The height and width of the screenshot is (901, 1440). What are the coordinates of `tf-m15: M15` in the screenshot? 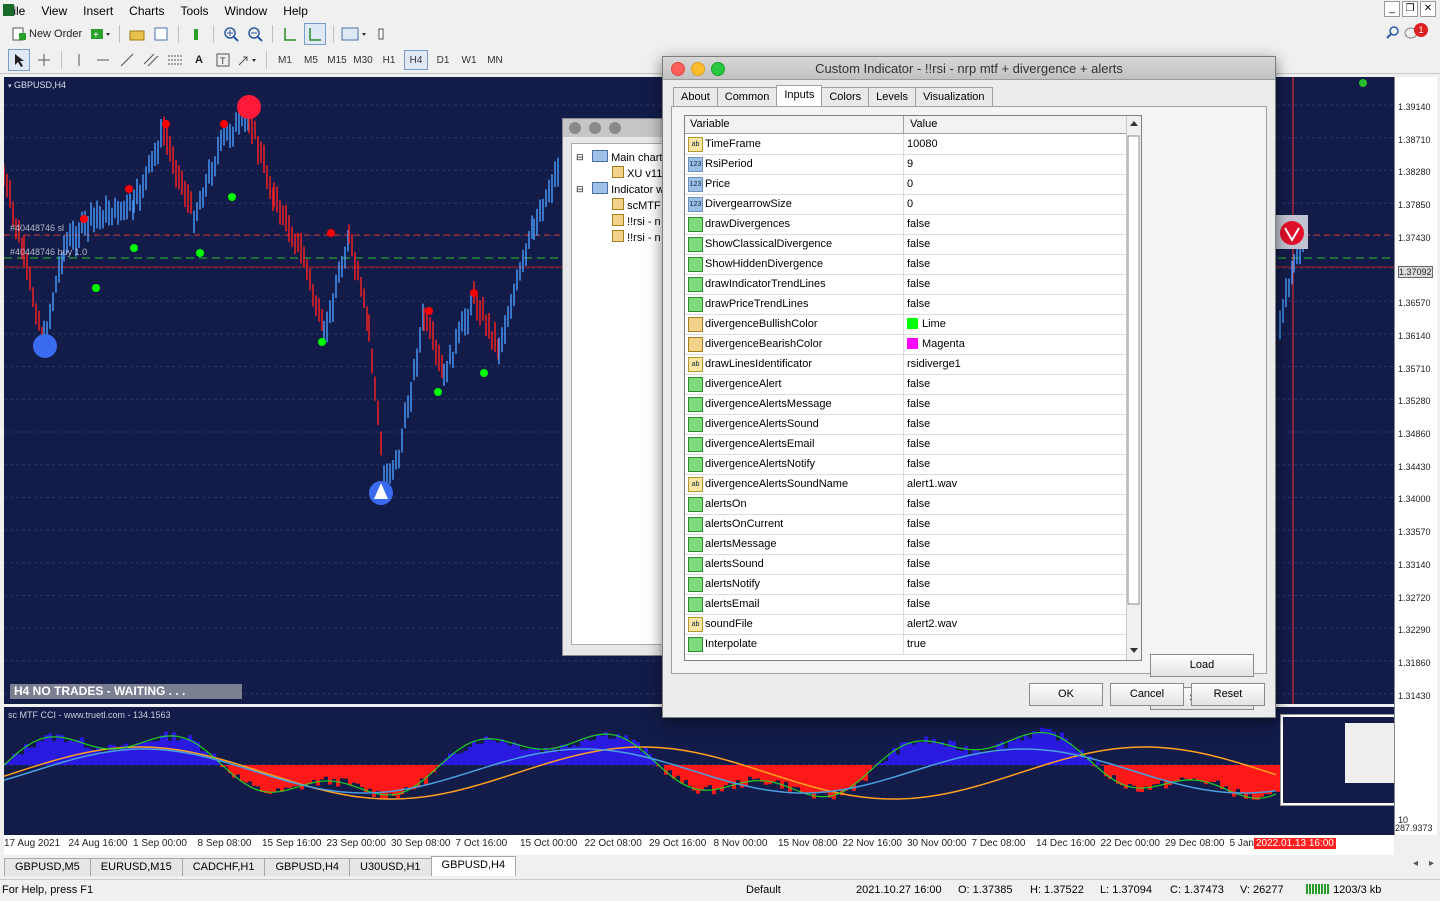 It's located at (337, 60).